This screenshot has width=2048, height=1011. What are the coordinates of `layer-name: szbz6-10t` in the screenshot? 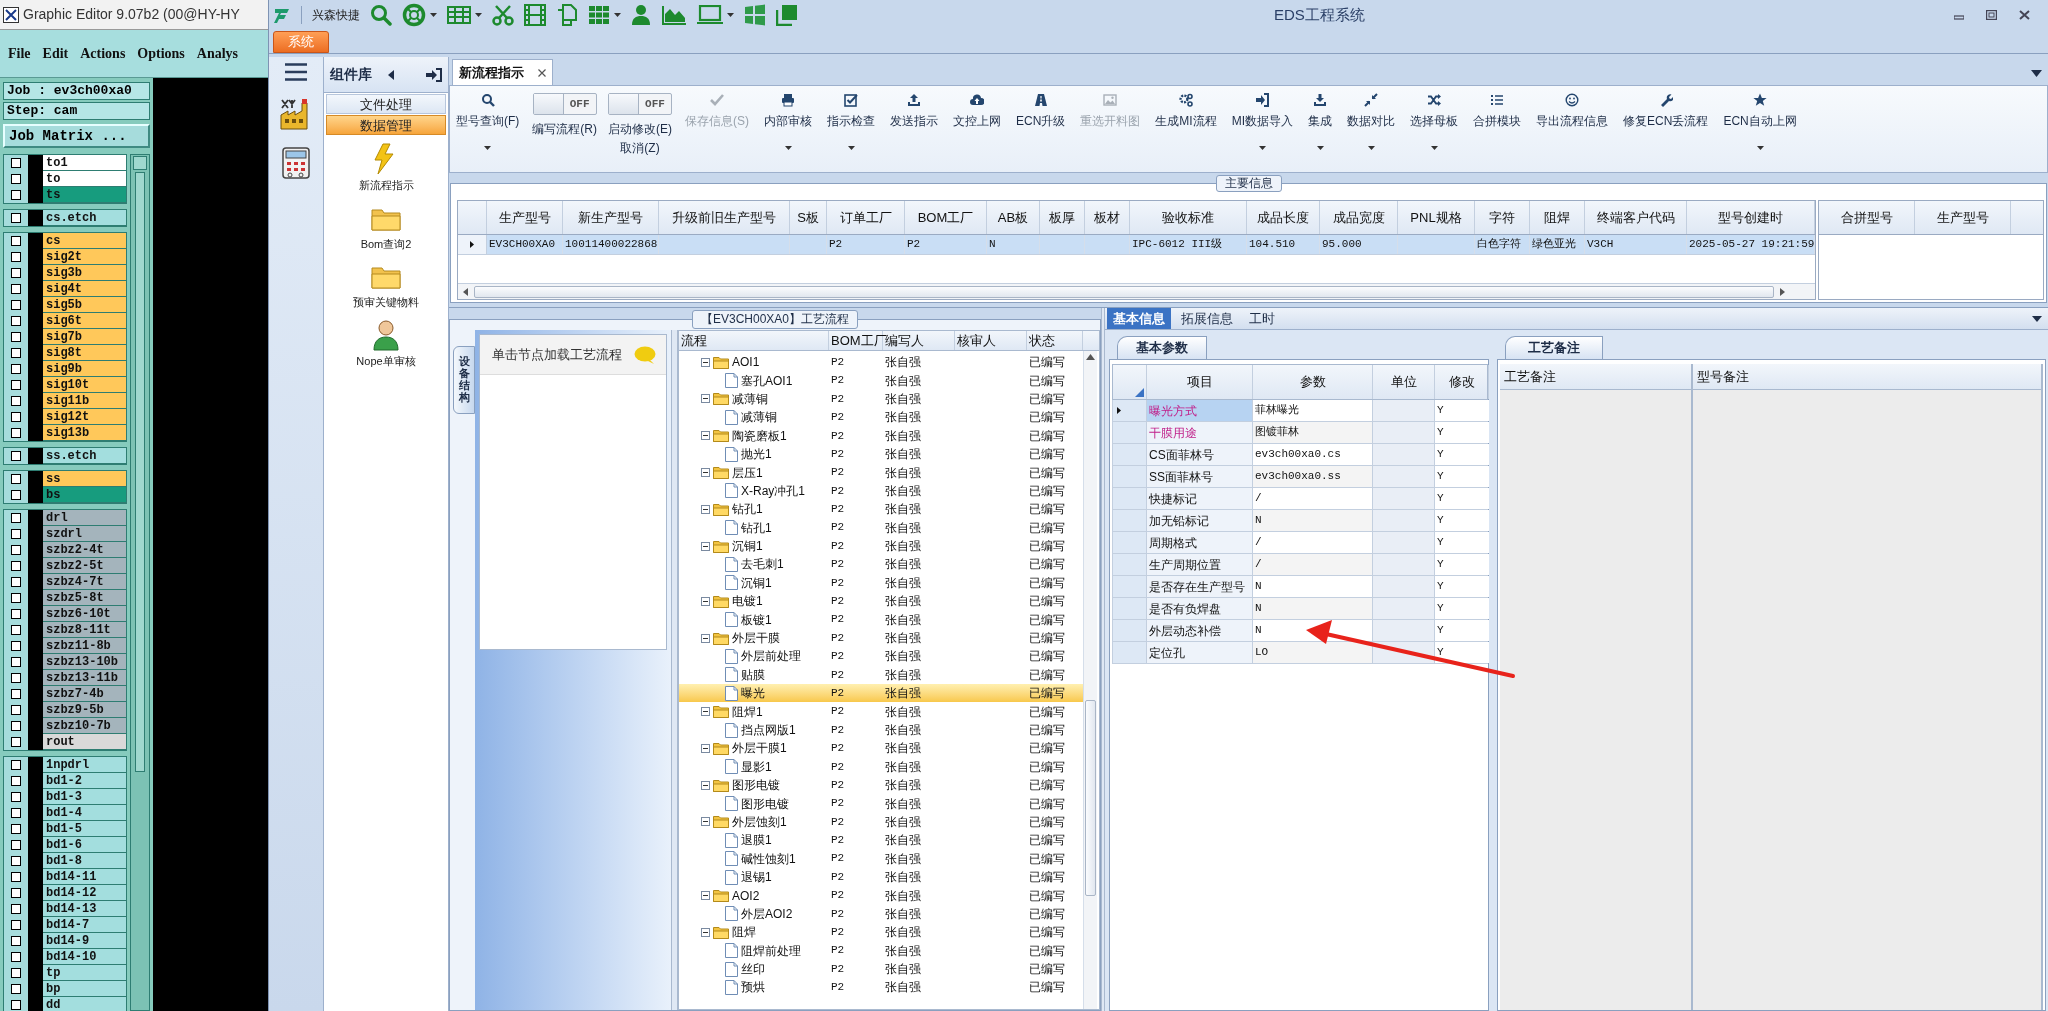 It's located at (84, 614).